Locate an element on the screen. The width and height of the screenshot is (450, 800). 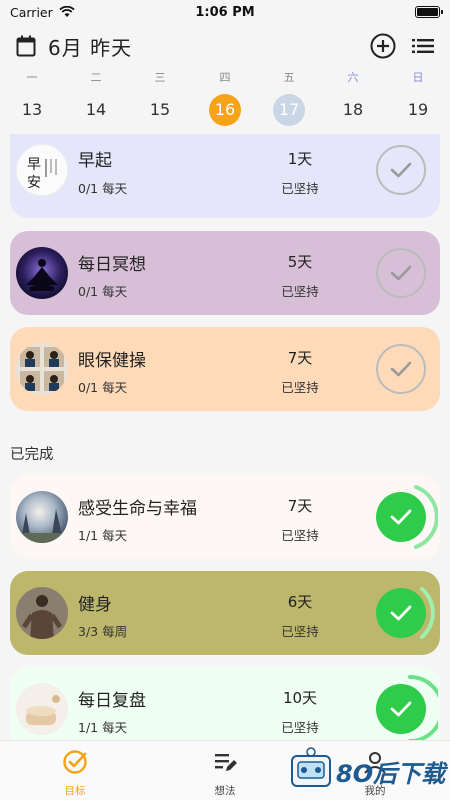
eye-exercise-image is located at coordinates (42, 369).